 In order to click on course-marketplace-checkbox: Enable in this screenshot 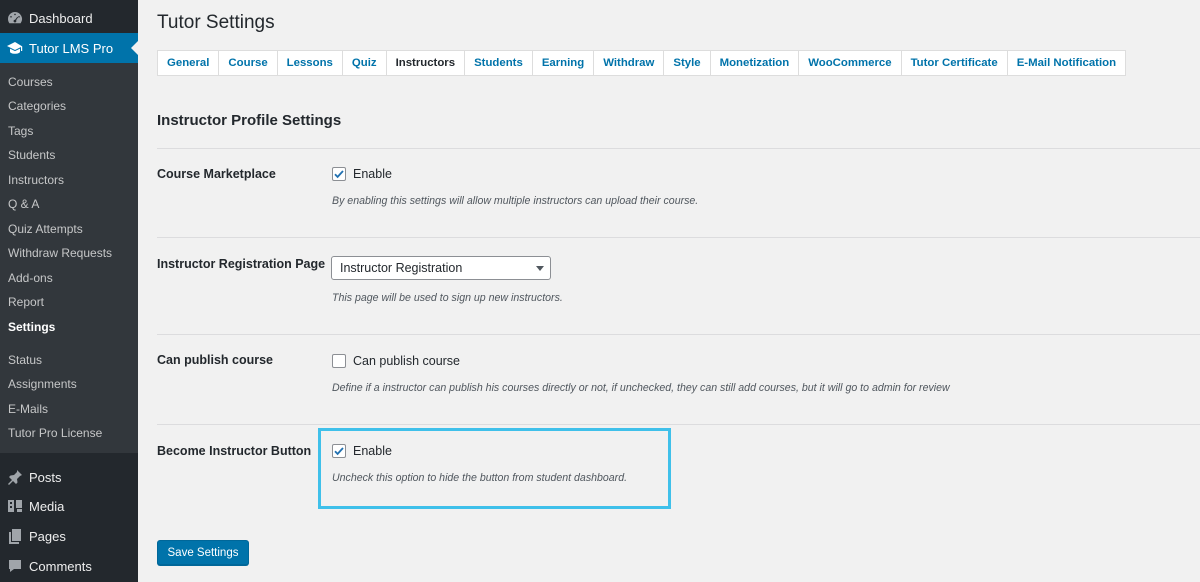, I will do `click(362, 174)`.